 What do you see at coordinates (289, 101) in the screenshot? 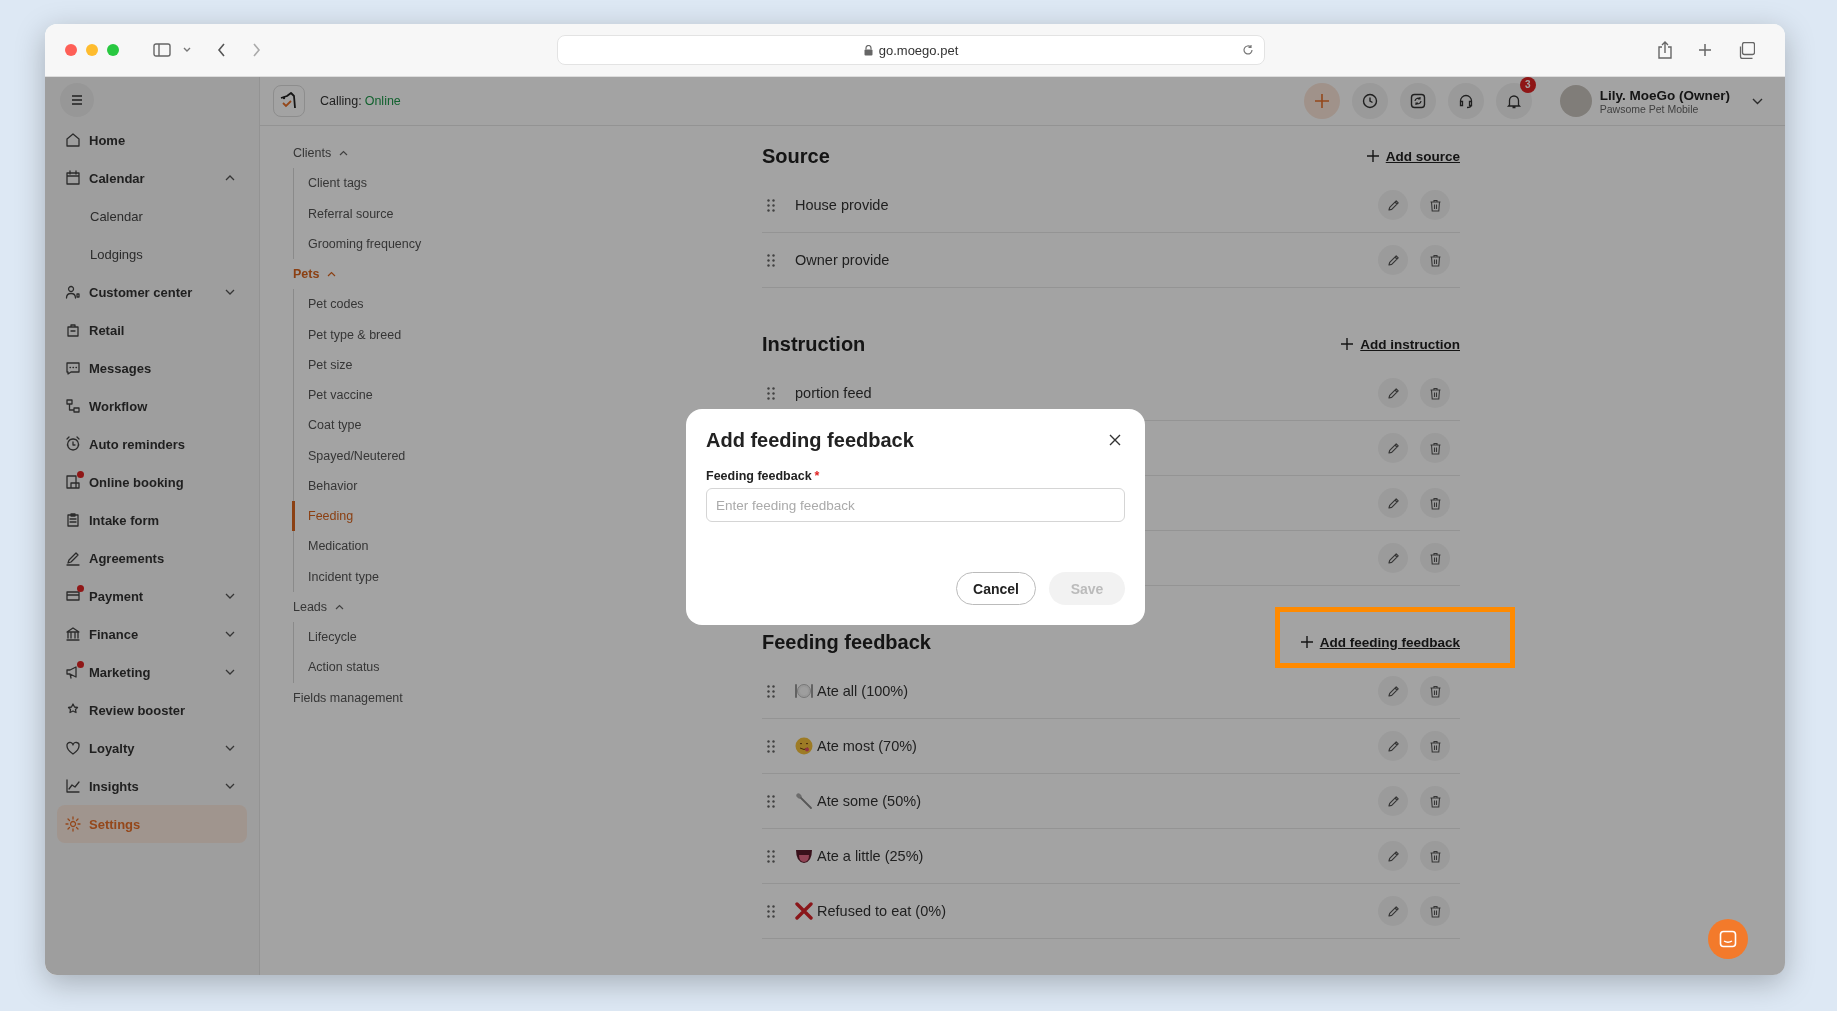
I see `logo-icon` at bounding box center [289, 101].